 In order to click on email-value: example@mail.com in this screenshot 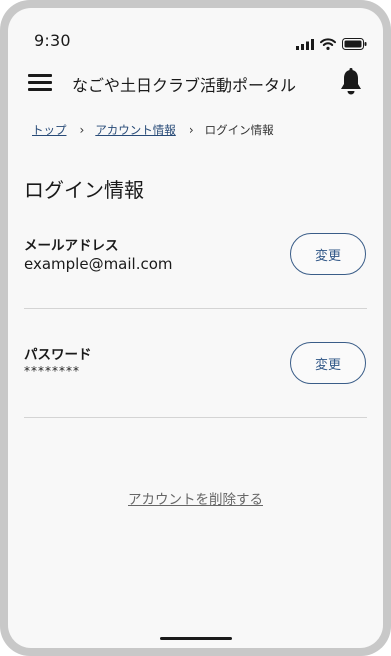, I will do `click(98, 264)`.